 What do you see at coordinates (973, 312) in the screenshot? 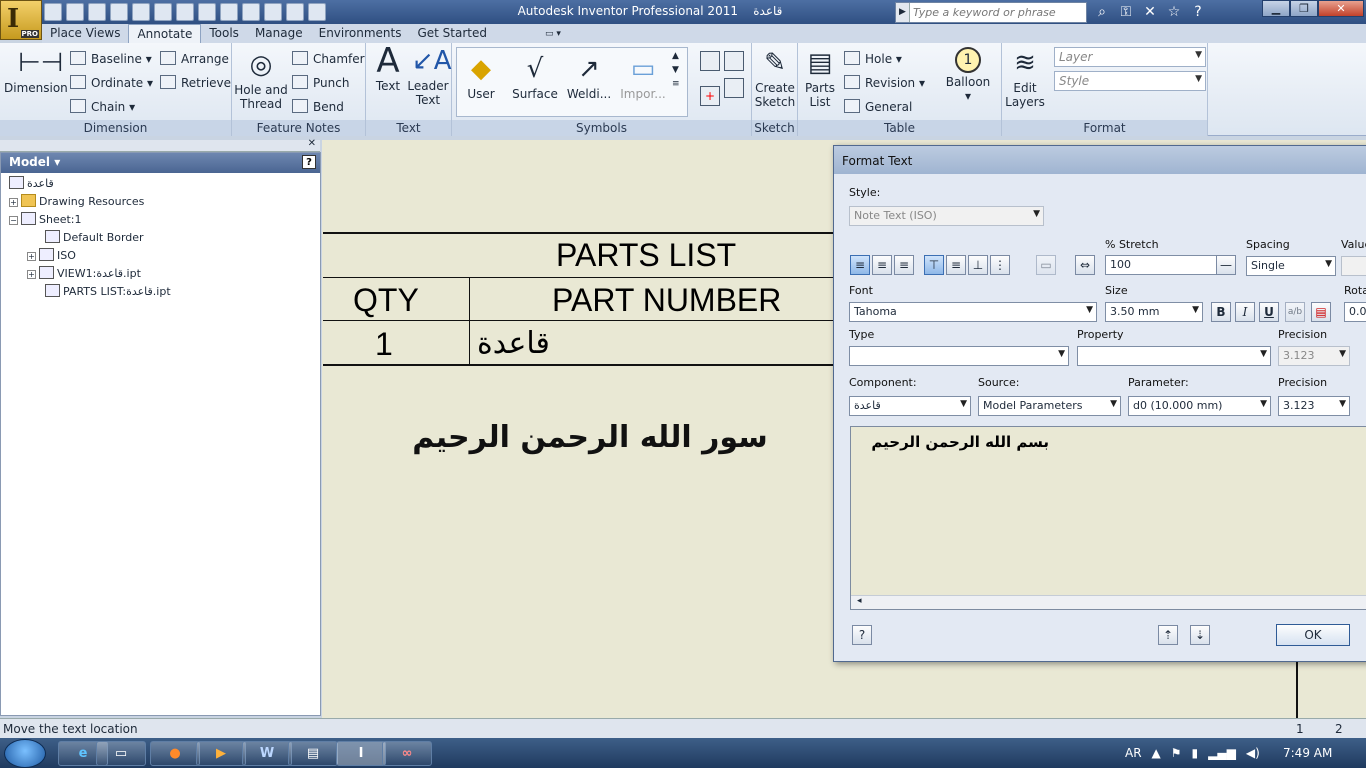
I see `font-dropdown: Tahoma ▼` at bounding box center [973, 312].